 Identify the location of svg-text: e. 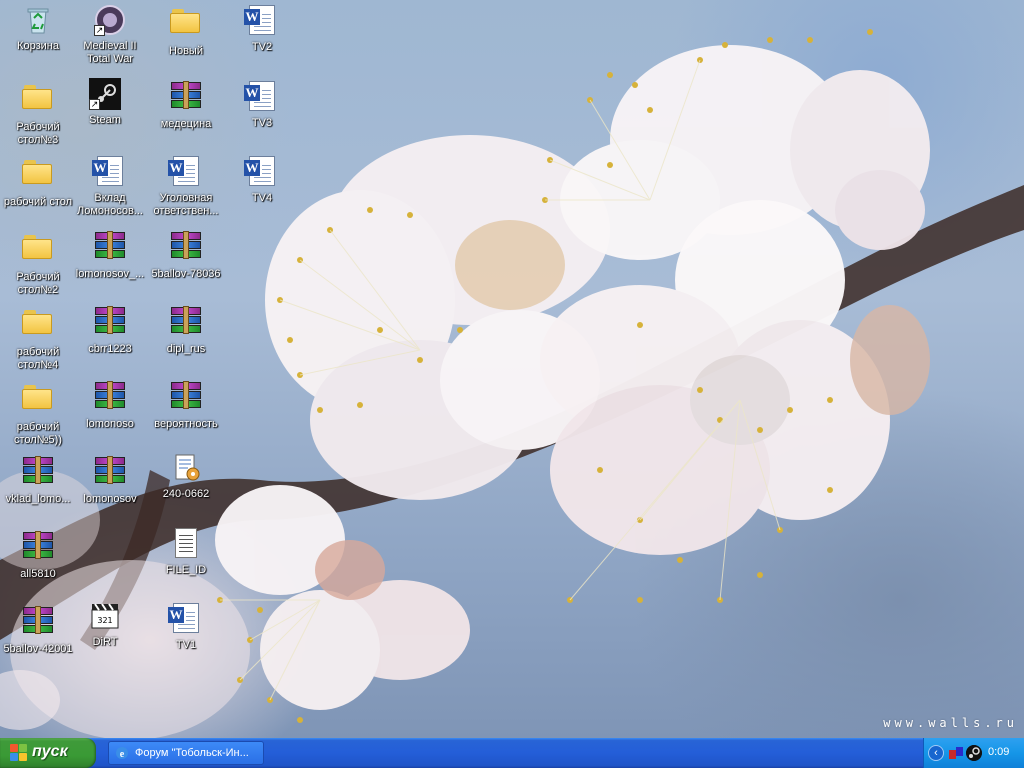
(122, 754).